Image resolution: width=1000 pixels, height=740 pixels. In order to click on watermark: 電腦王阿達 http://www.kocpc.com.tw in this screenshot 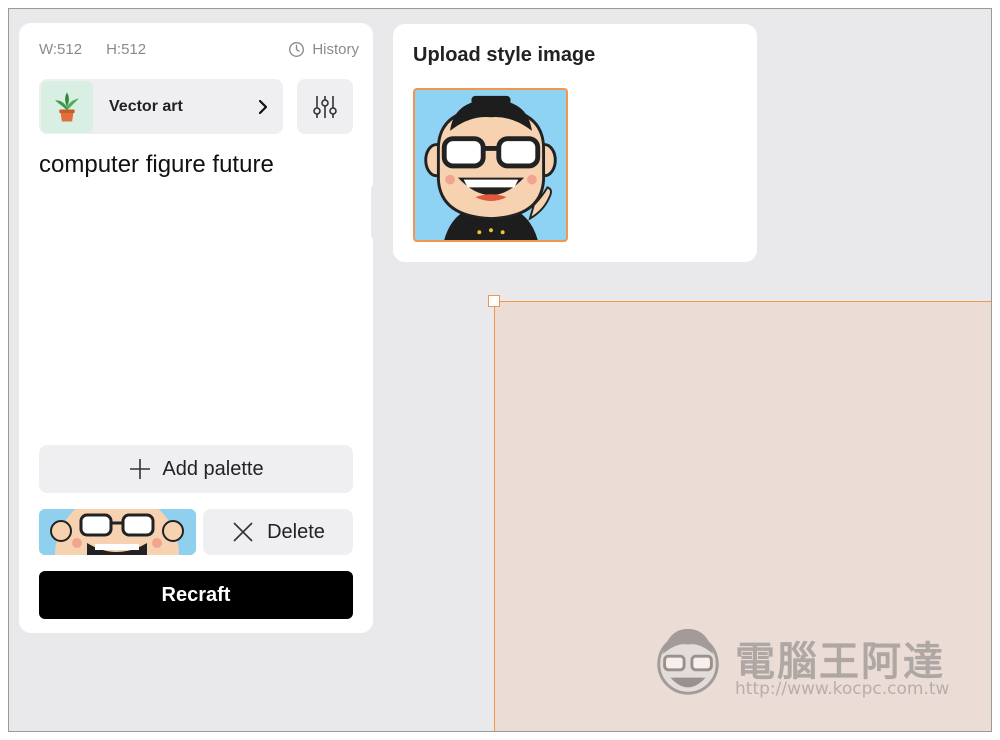, I will do `click(809, 664)`.